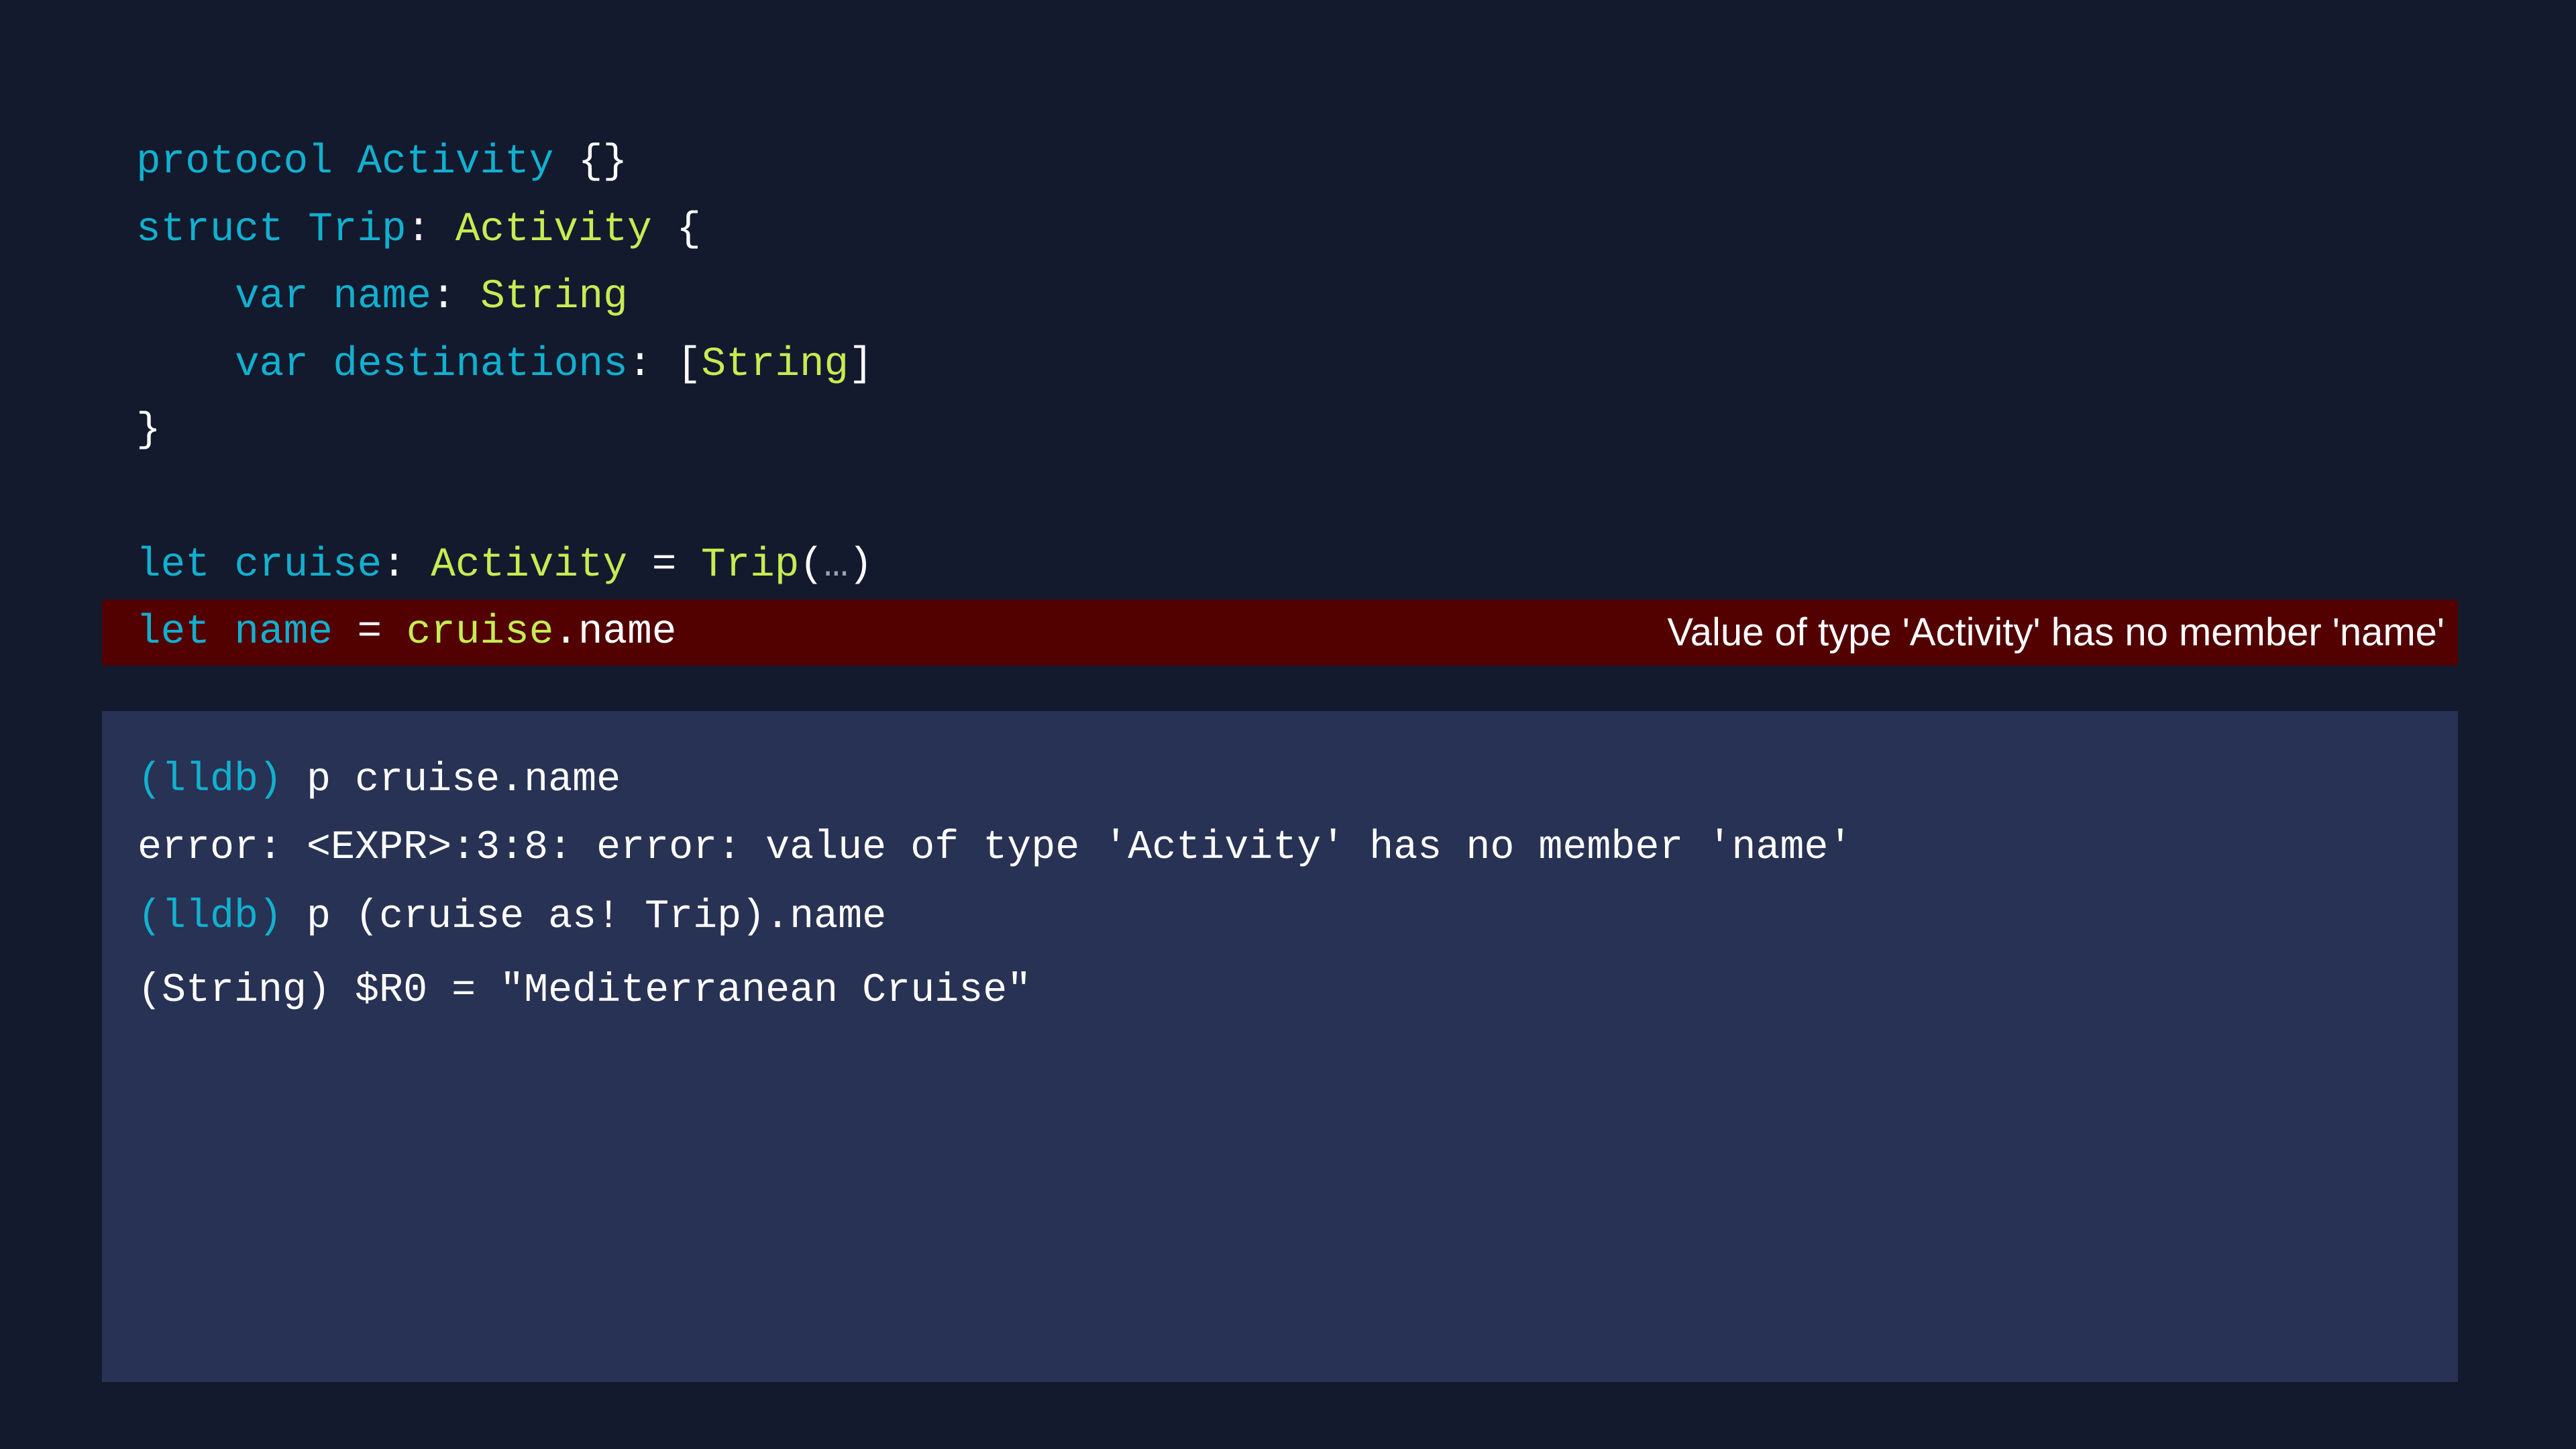 This screenshot has height=1449, width=2576. Describe the element at coordinates (811, 565) in the screenshot. I see `code-token: (` at that location.